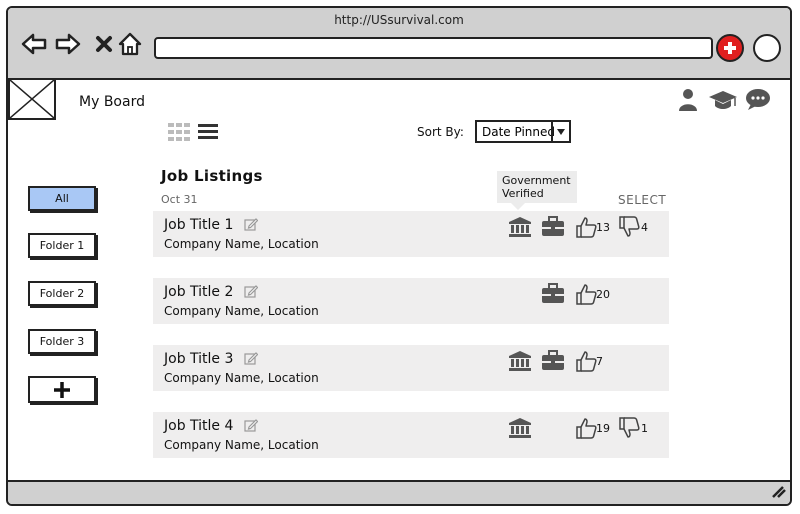 The image size is (800, 514). Describe the element at coordinates (642, 200) in the screenshot. I see `select-link: SELECT` at that location.